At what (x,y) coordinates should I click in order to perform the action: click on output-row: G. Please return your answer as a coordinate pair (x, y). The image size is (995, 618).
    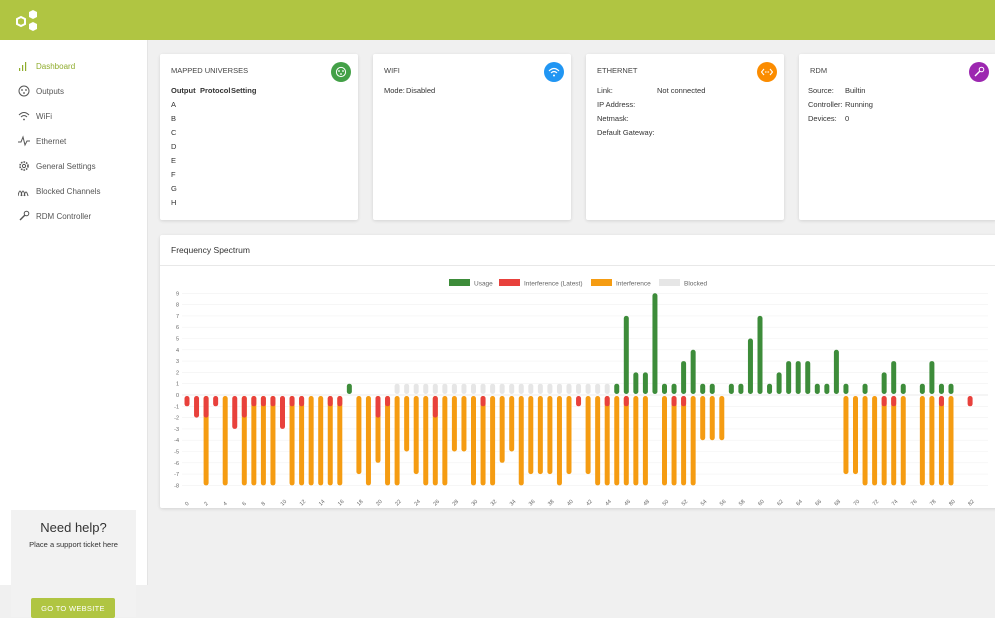
    Looking at the image, I should click on (174, 188).